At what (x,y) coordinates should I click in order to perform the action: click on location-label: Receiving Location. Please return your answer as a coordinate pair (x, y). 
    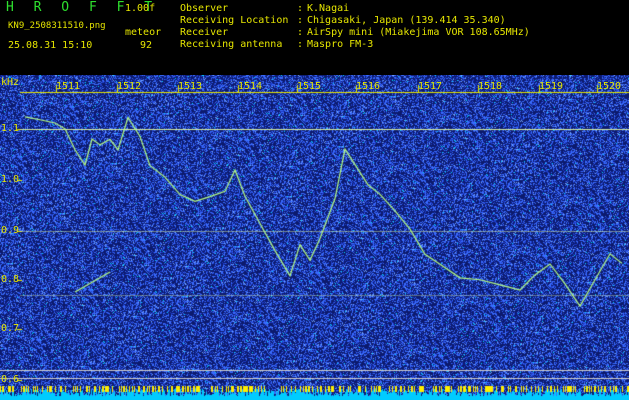
    Looking at the image, I should click on (234, 20).